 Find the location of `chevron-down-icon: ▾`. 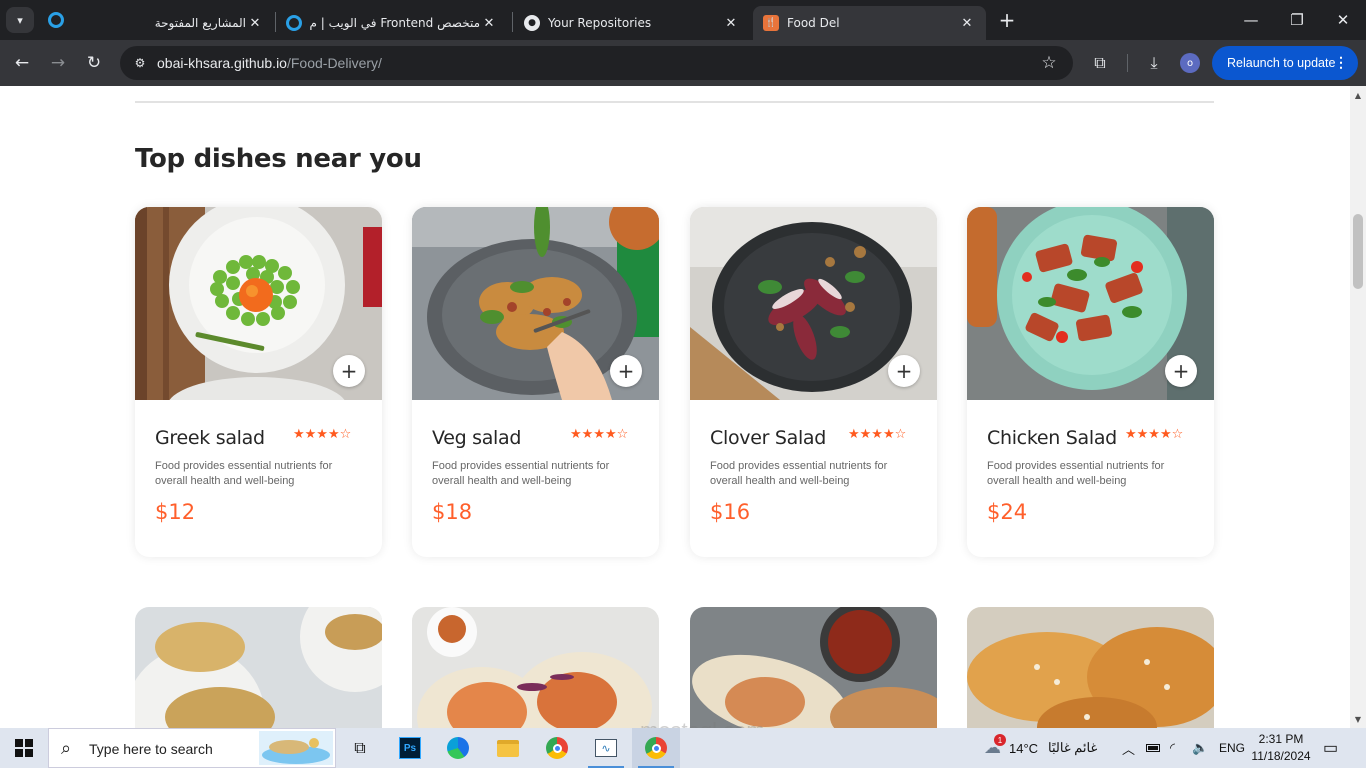

chevron-down-icon: ▾ is located at coordinates (20, 20).